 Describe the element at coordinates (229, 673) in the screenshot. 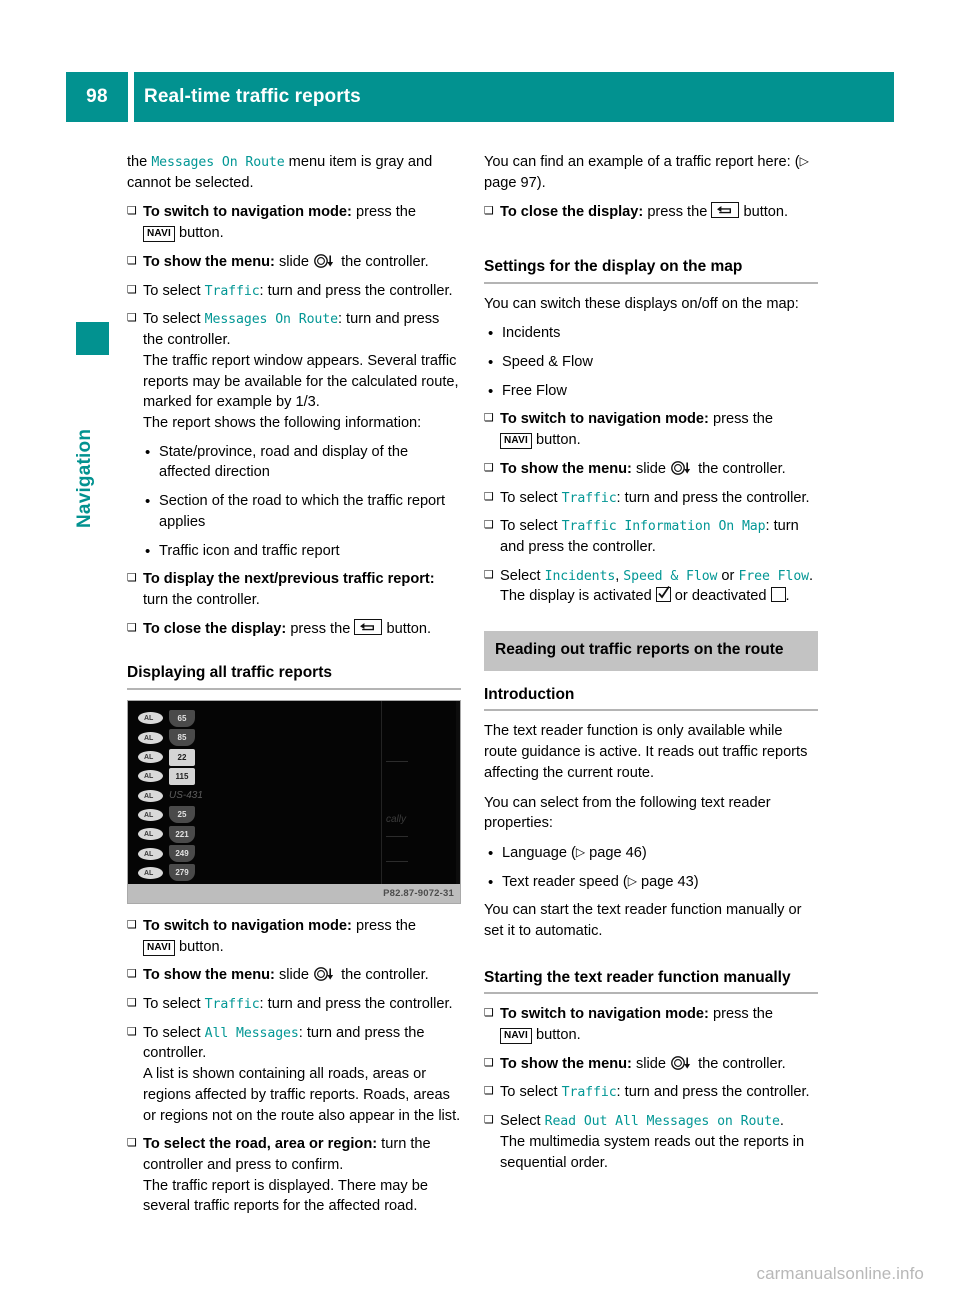

I see `section-heading-displaying-all-reports: Displaying all traffic reports` at that location.